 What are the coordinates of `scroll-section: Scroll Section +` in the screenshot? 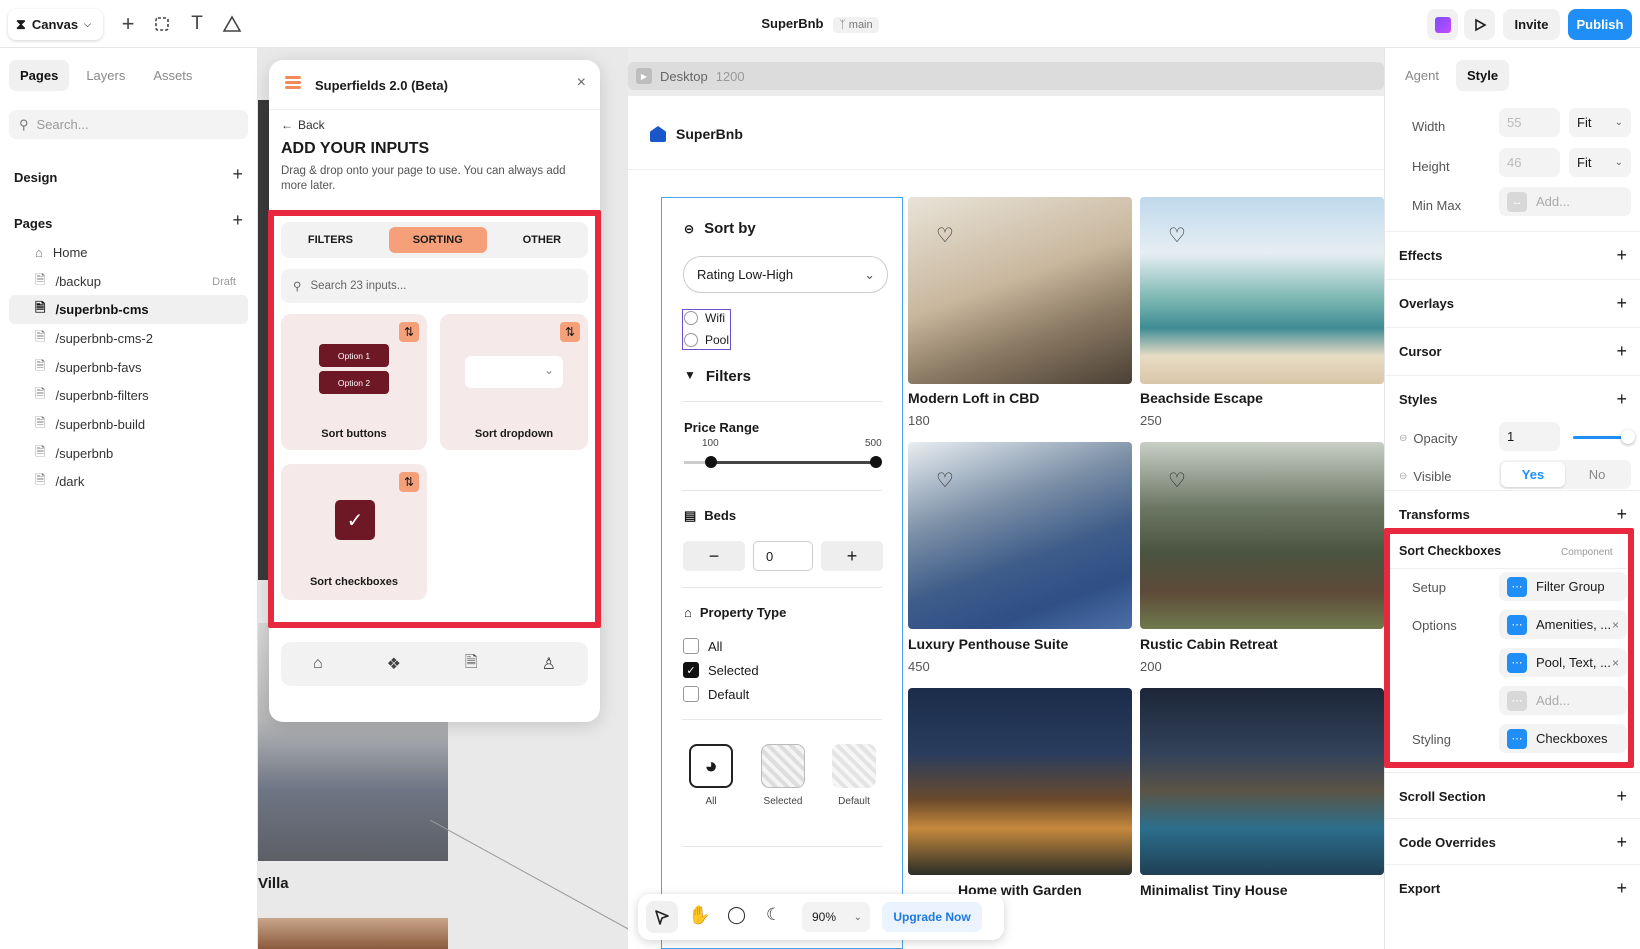 It's located at (1512, 796).